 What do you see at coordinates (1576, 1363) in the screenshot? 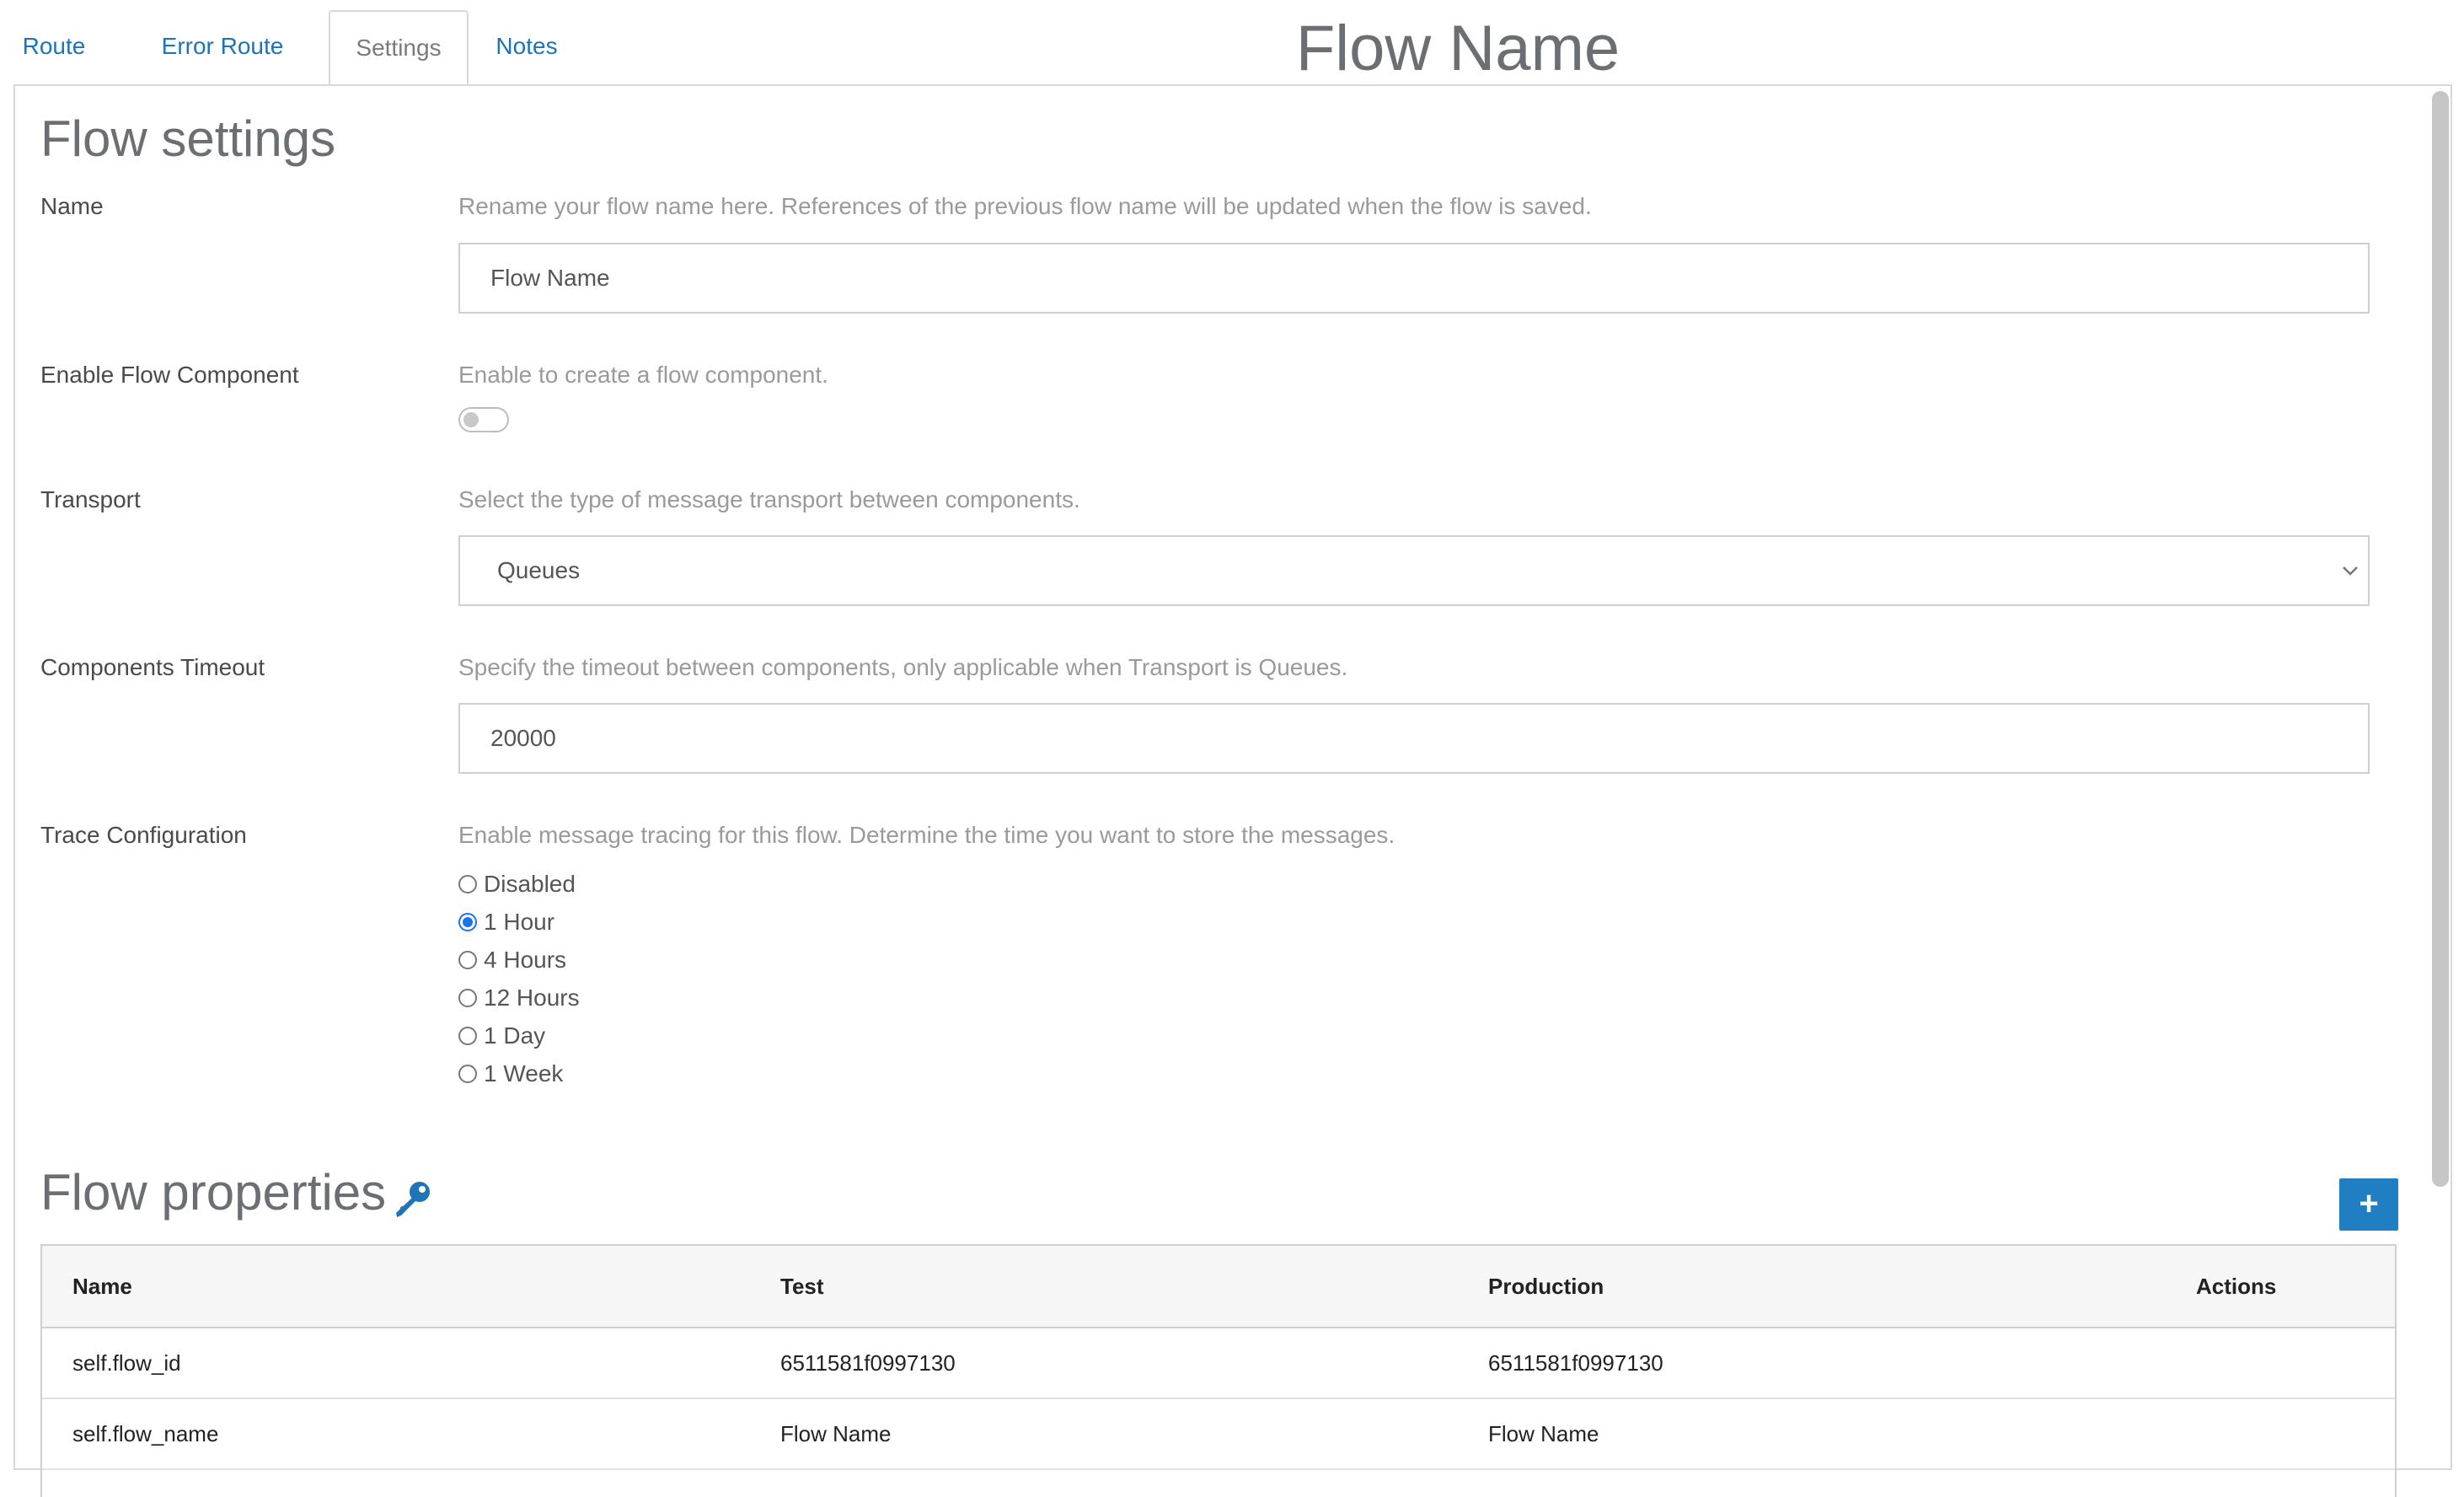
I see `cell-production: 6511581f0997130` at bounding box center [1576, 1363].